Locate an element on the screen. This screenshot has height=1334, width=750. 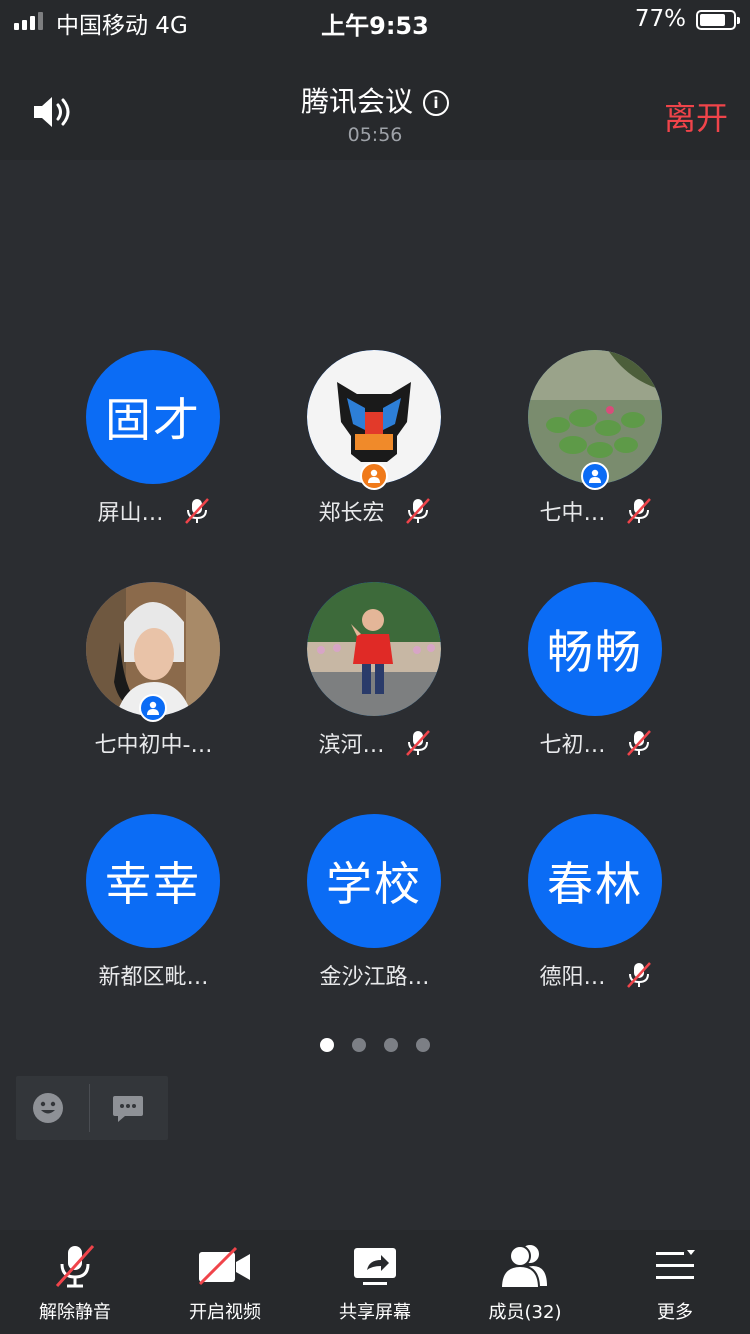
members-icon is located at coordinates (525, 1266).